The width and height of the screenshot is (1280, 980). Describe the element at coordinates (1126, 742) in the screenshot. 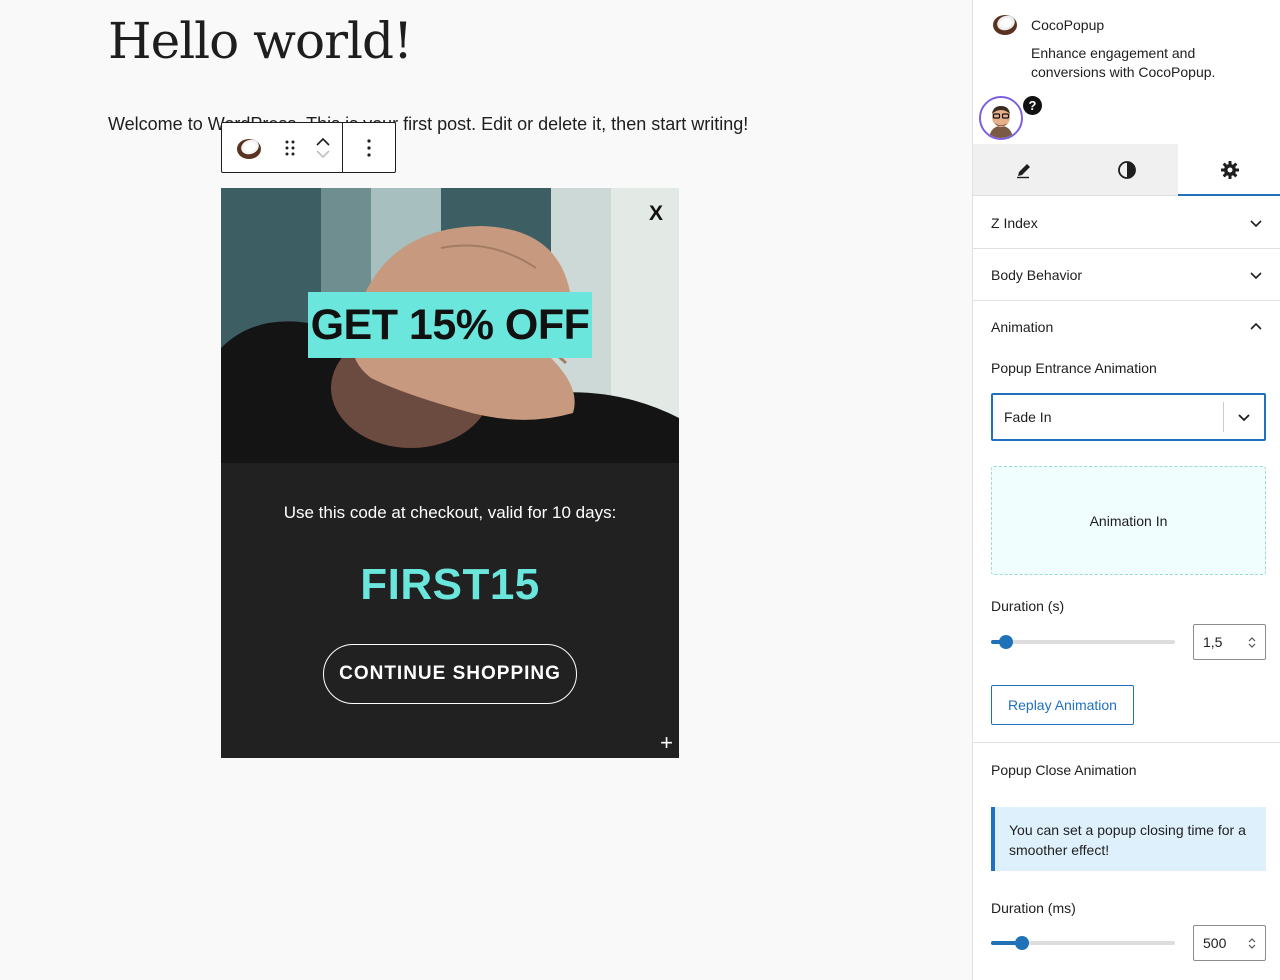

I see `section-divider` at that location.